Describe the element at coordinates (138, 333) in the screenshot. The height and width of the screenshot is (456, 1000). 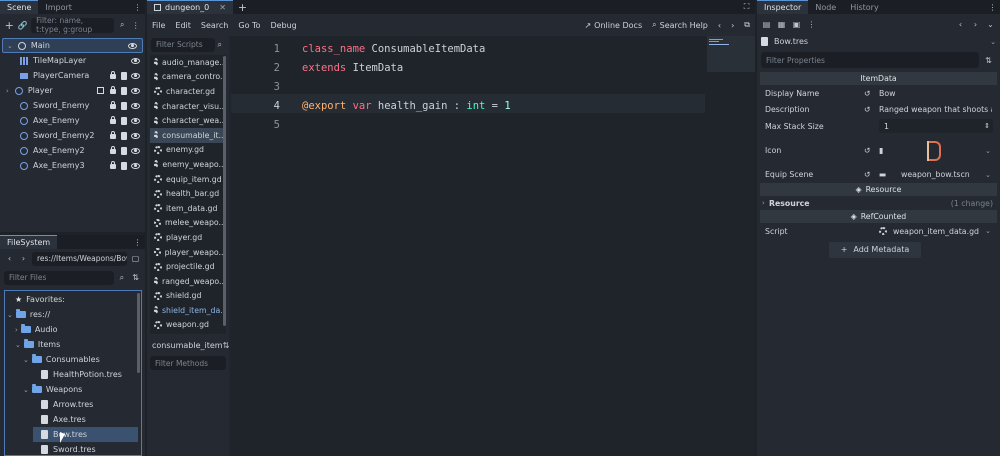
I see `scrollbar` at that location.